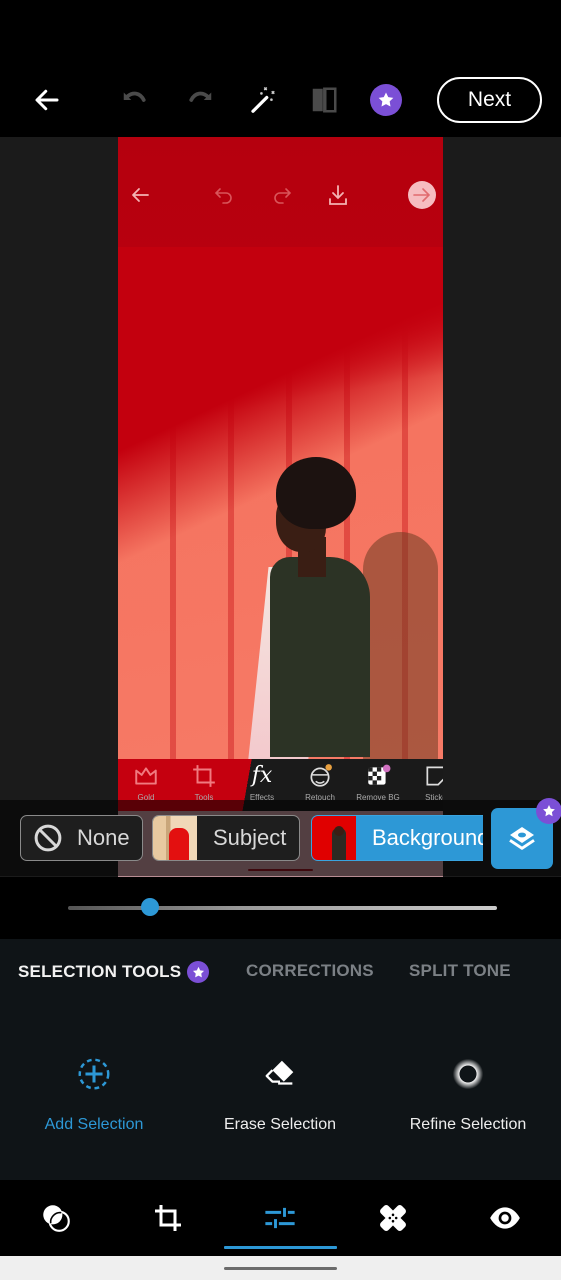 The image size is (561, 1280). I want to click on subject-thumbnail, so click(175, 838).